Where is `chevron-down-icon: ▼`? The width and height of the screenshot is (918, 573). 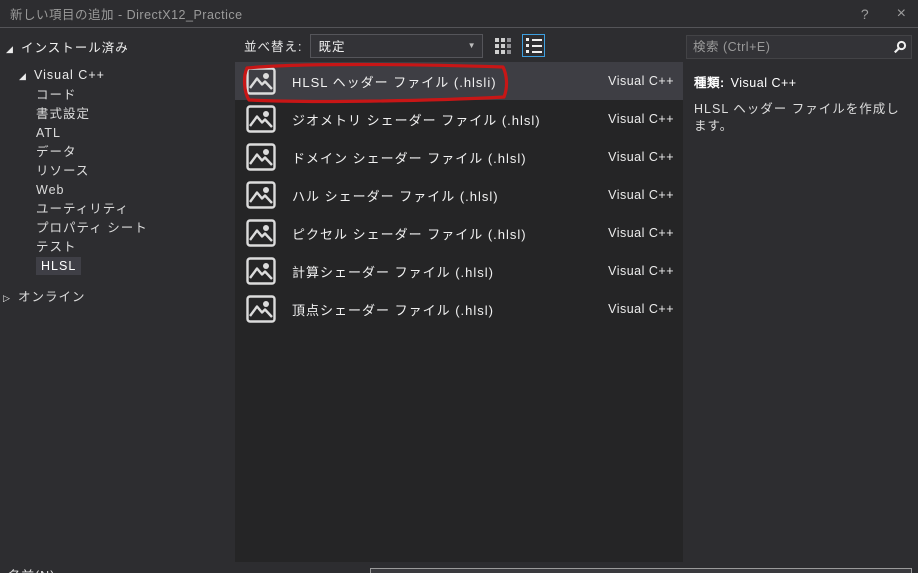
chevron-down-icon: ▼ is located at coordinates (471, 45).